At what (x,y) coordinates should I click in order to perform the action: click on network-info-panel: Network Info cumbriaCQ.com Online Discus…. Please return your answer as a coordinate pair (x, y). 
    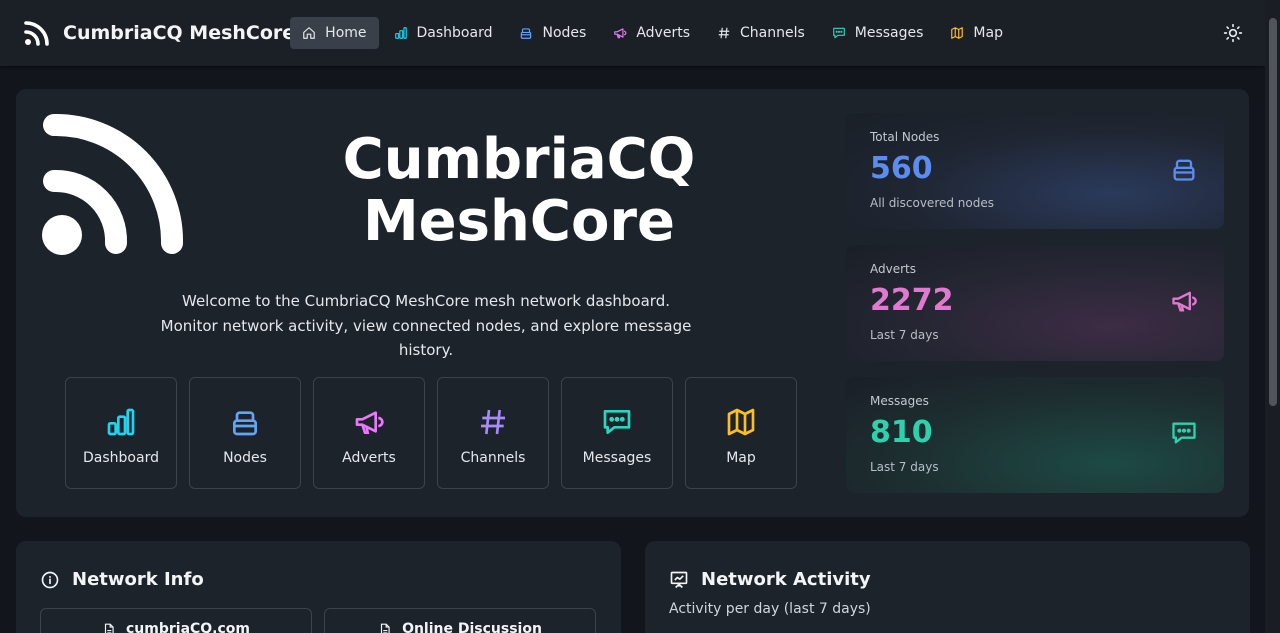
    Looking at the image, I should click on (318, 587).